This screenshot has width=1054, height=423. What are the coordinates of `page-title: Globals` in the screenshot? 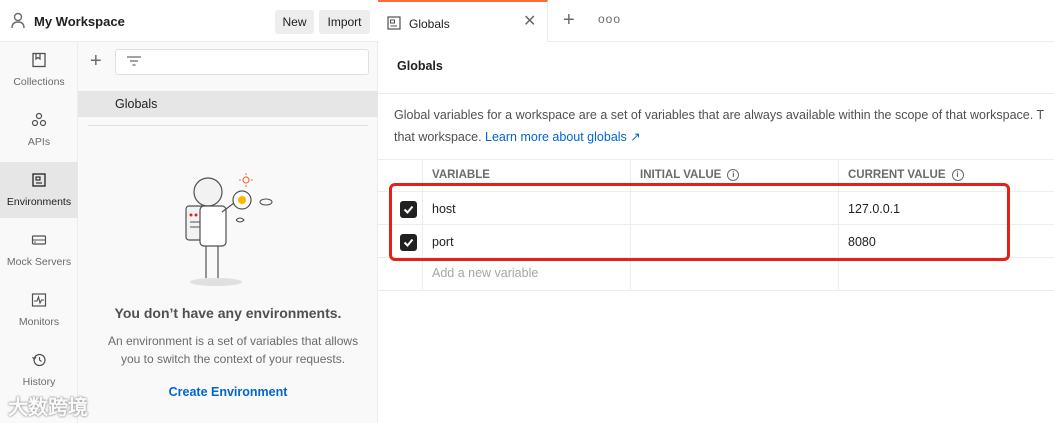 It's located at (420, 66).